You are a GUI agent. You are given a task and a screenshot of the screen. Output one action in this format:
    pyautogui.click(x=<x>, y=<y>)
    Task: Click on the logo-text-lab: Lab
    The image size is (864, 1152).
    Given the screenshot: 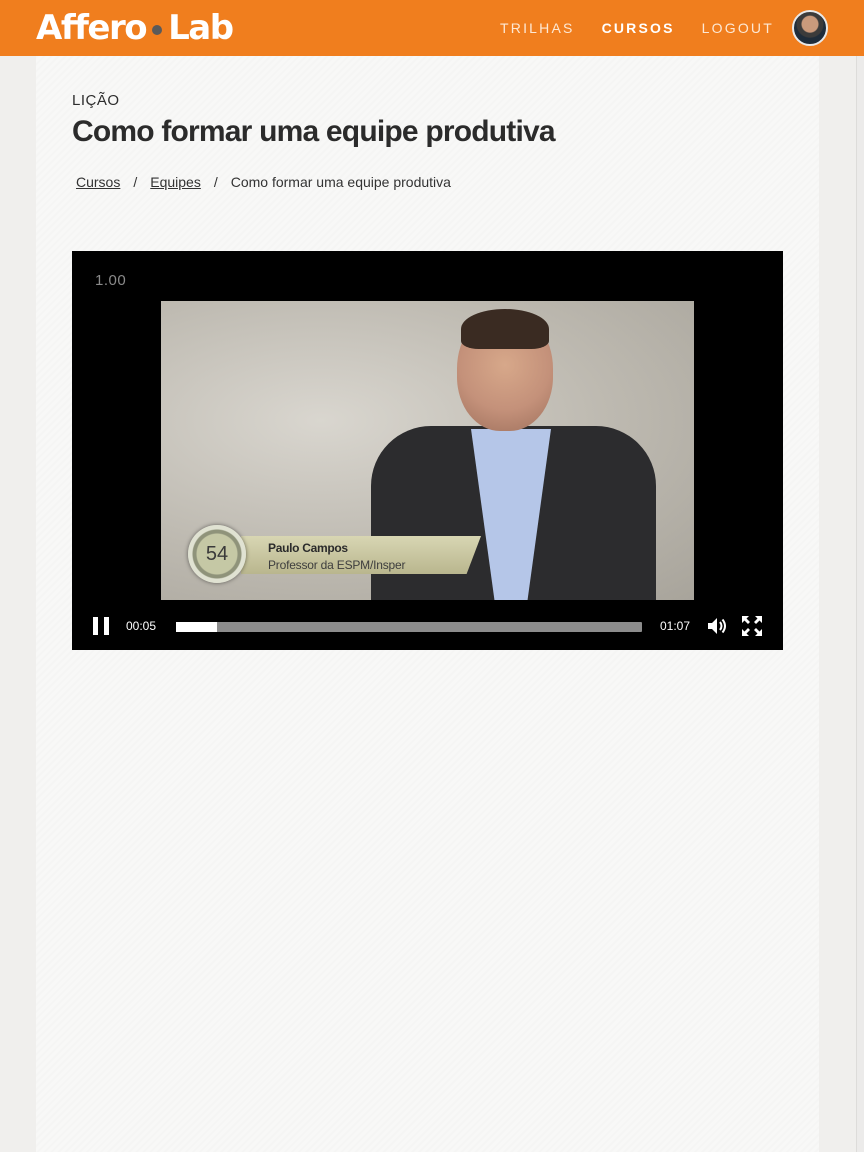 What is the action you would take?
    pyautogui.click(x=201, y=28)
    